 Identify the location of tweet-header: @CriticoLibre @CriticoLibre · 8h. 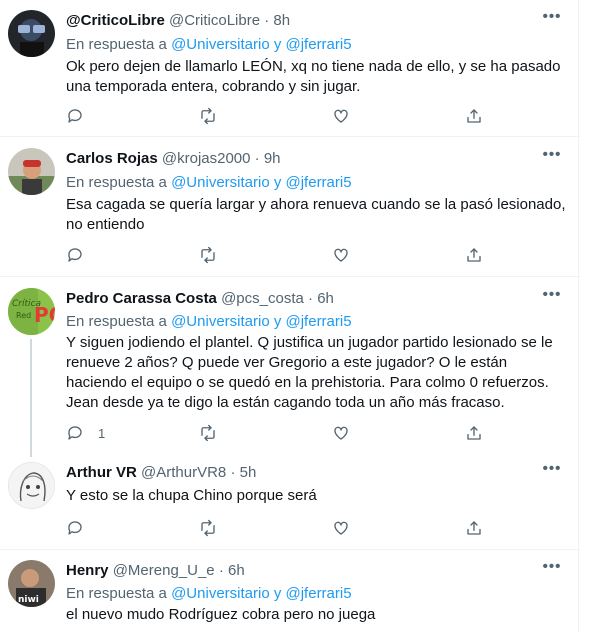
(178, 21).